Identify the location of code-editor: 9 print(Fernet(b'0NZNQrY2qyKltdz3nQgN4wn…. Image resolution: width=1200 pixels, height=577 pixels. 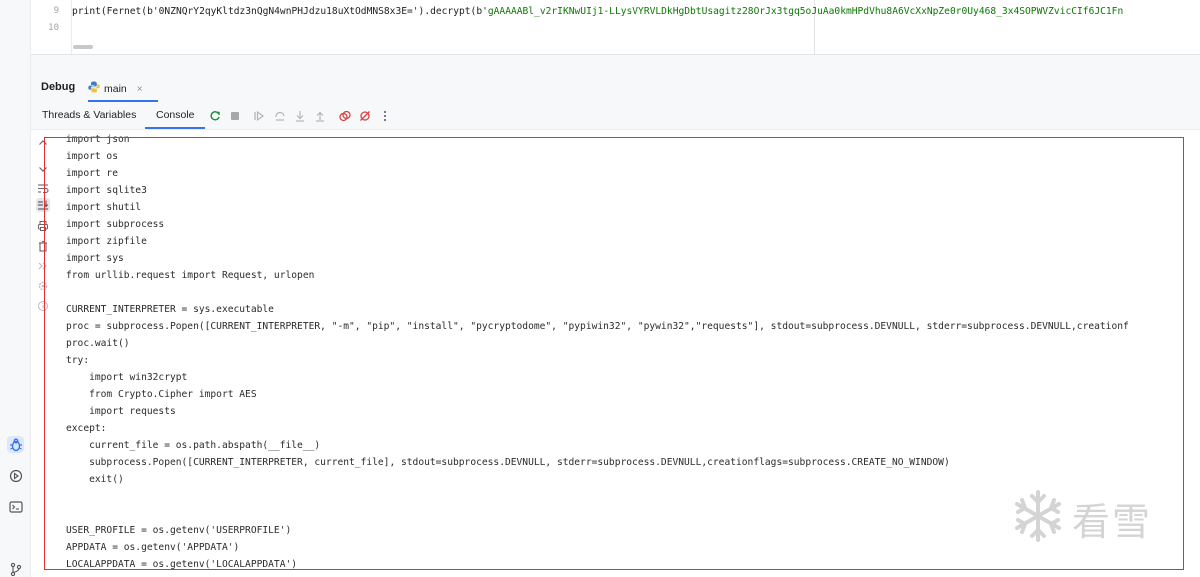
(615, 27).